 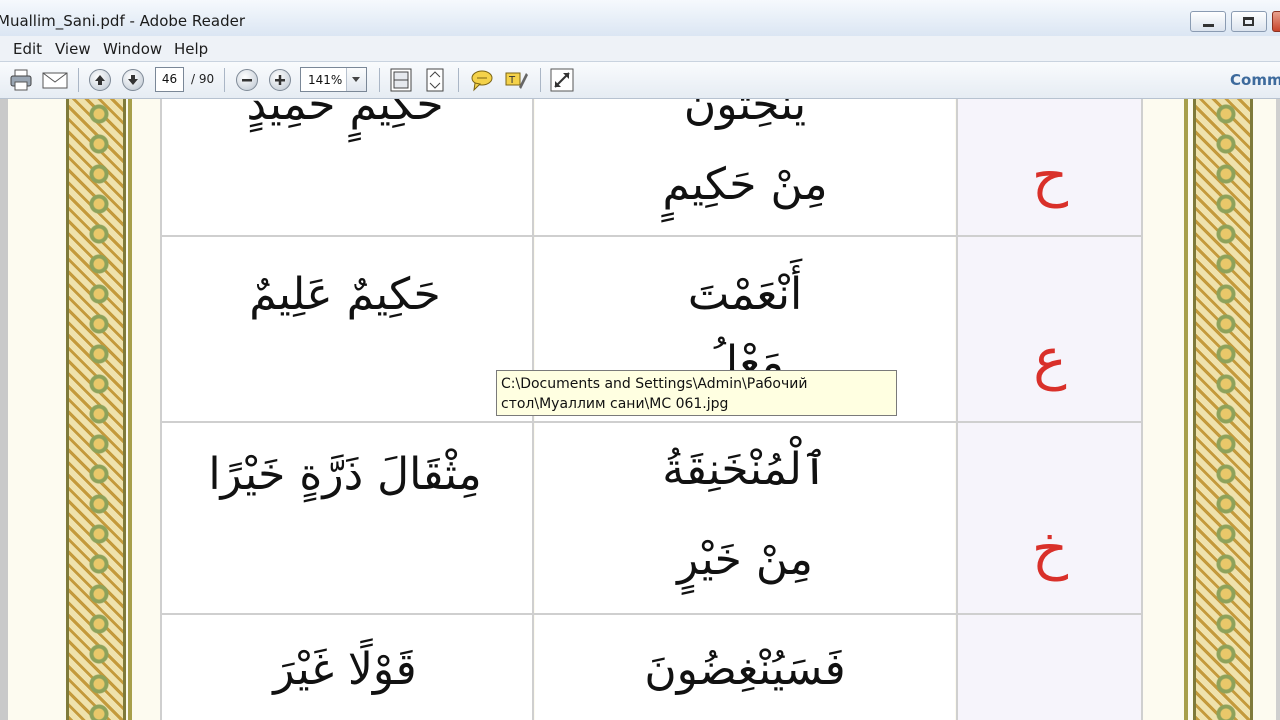 I want to click on ornament-border-right, so click(x=1223, y=409).